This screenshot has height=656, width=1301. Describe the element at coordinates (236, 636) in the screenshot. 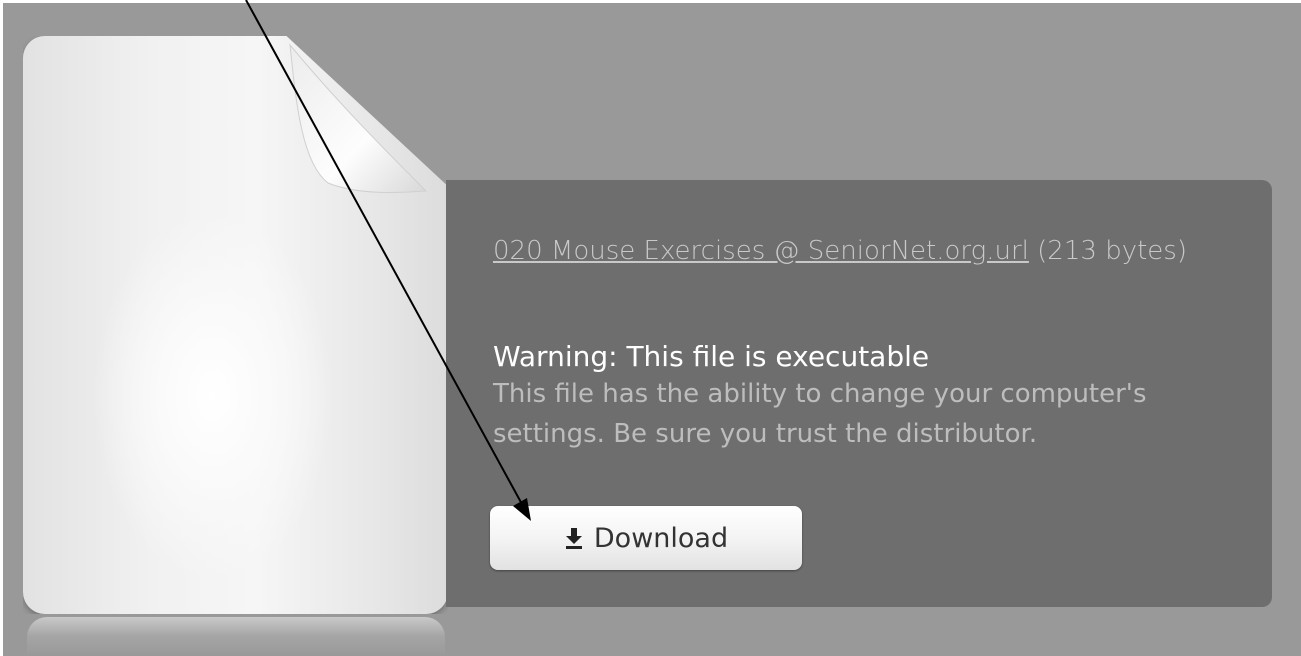

I see `page-reflection` at that location.